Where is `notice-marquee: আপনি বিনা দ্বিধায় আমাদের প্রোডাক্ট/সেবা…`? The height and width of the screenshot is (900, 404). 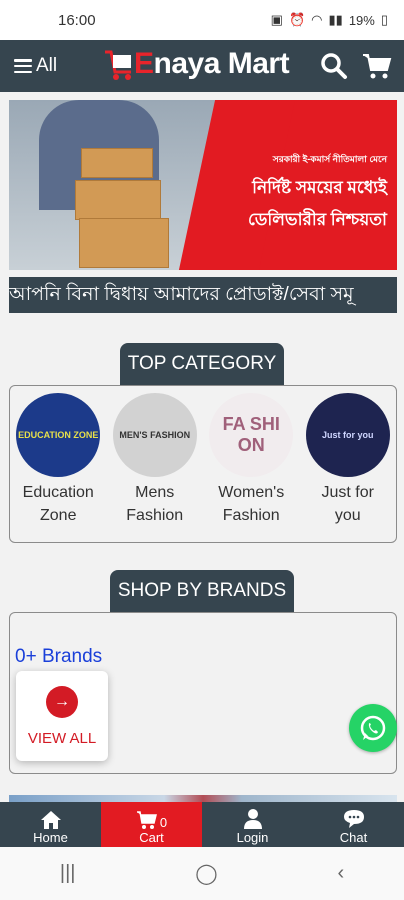 notice-marquee: আপনি বিনা দ্বিধায় আমাদের প্রোডাক্ট/সেবা… is located at coordinates (203, 295).